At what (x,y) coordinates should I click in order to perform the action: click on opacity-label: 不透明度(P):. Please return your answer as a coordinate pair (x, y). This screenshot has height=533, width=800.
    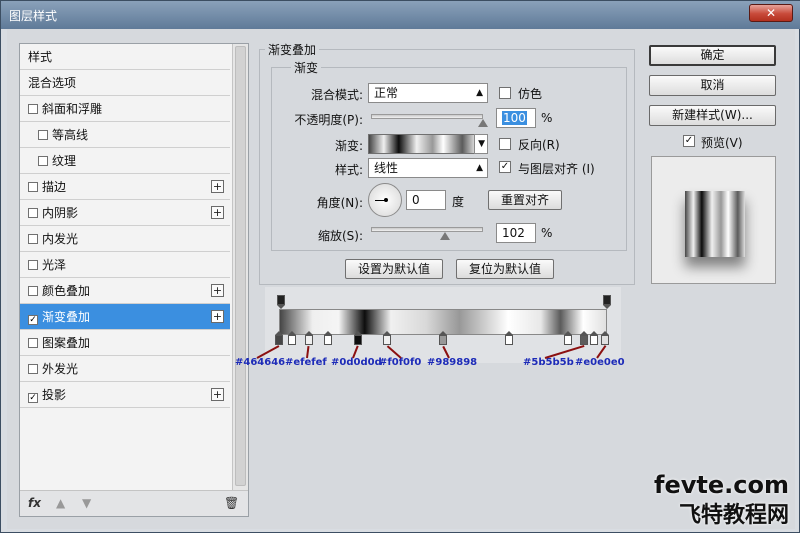
    Looking at the image, I should click on (328, 120).